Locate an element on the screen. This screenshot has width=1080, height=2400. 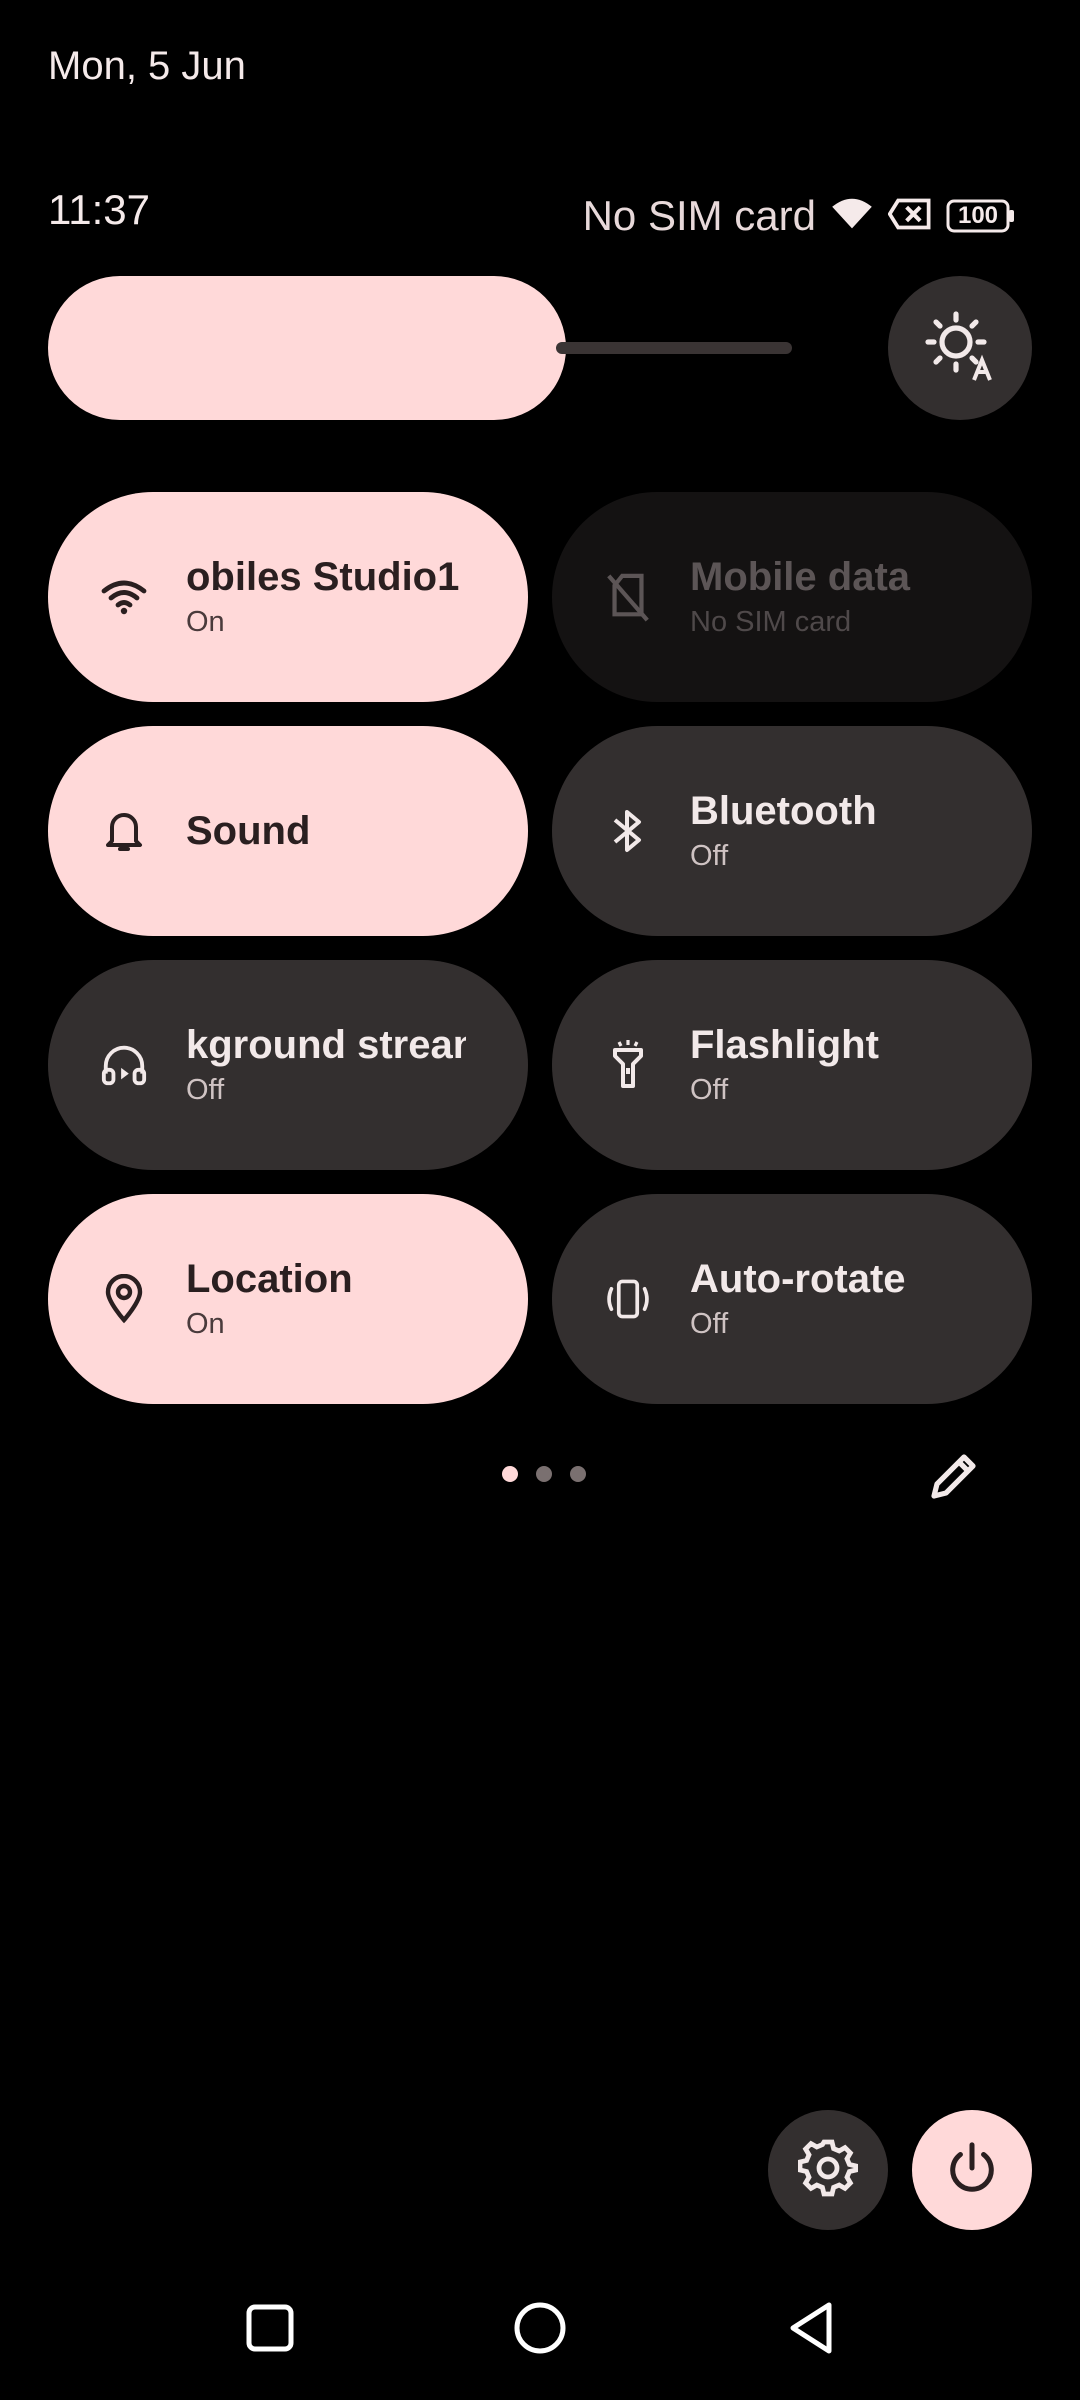
auto-brightness-icon is located at coordinates (960, 348).